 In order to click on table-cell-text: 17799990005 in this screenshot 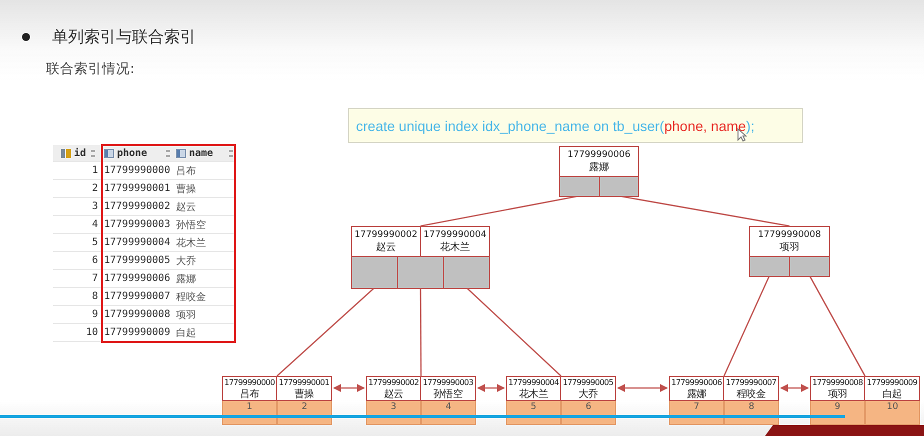, I will do `click(137, 261)`.